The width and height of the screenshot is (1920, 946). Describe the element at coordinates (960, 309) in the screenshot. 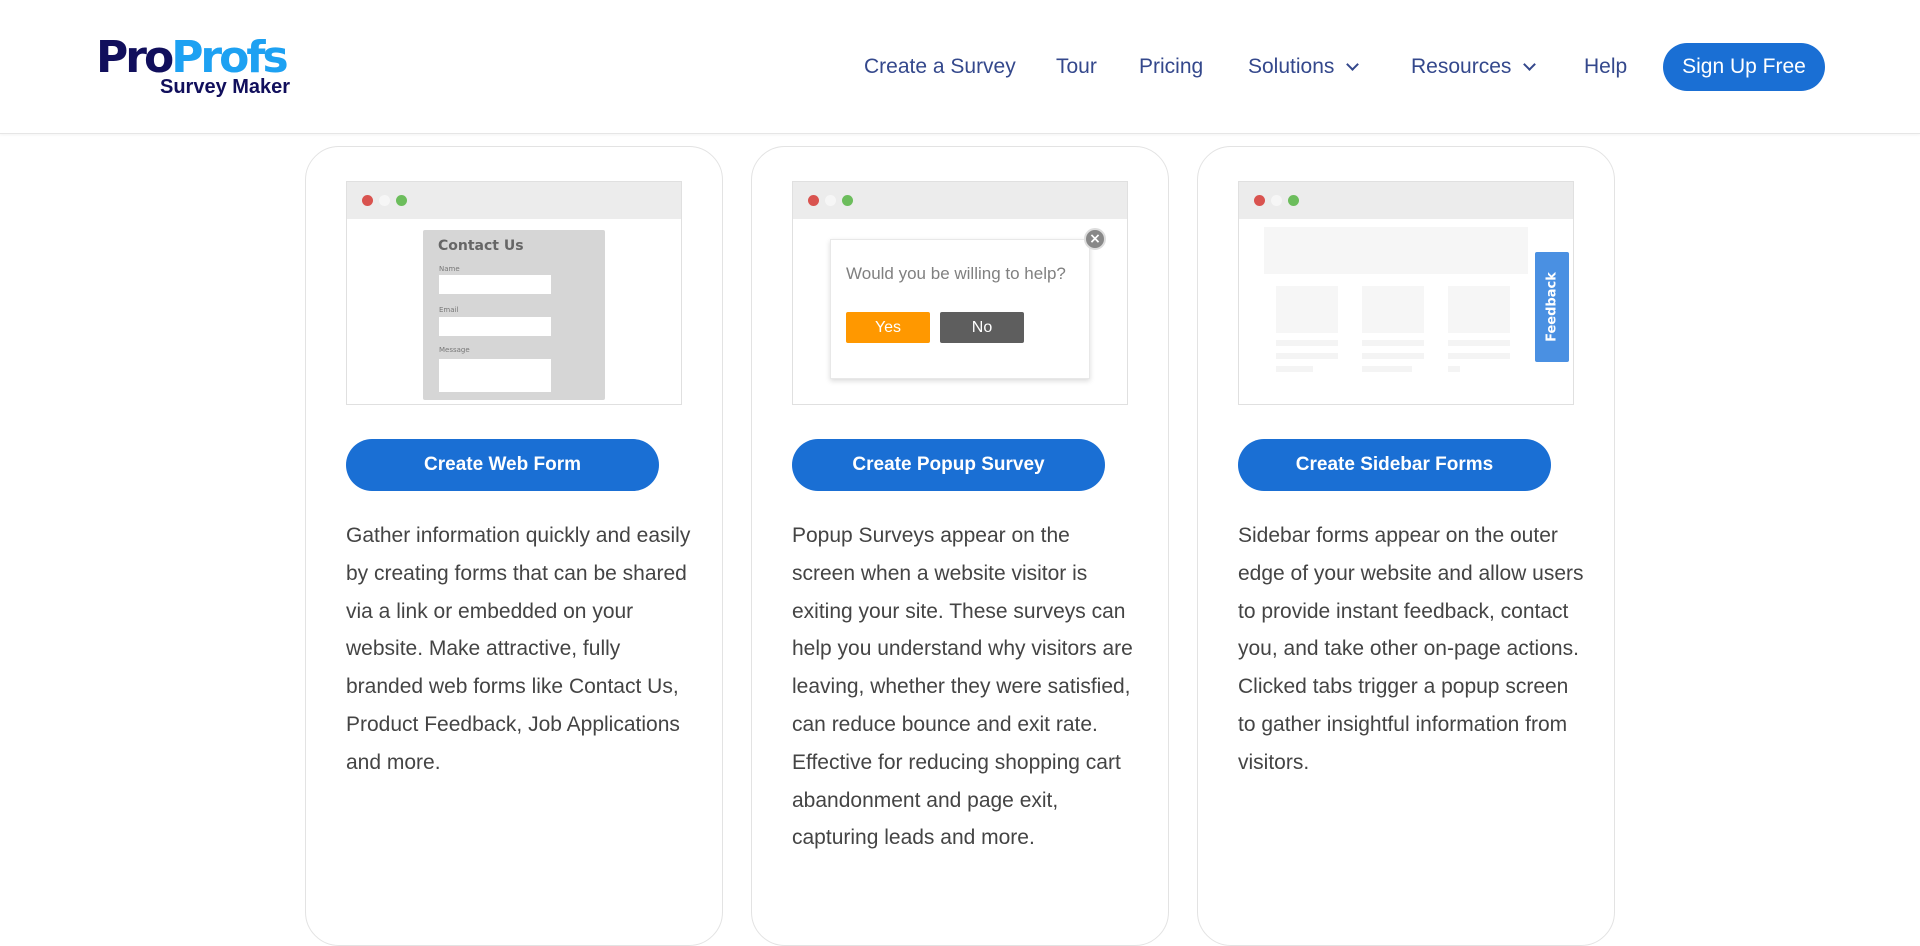

I see `popup-mock: Would you be willing to help? Yes No` at that location.